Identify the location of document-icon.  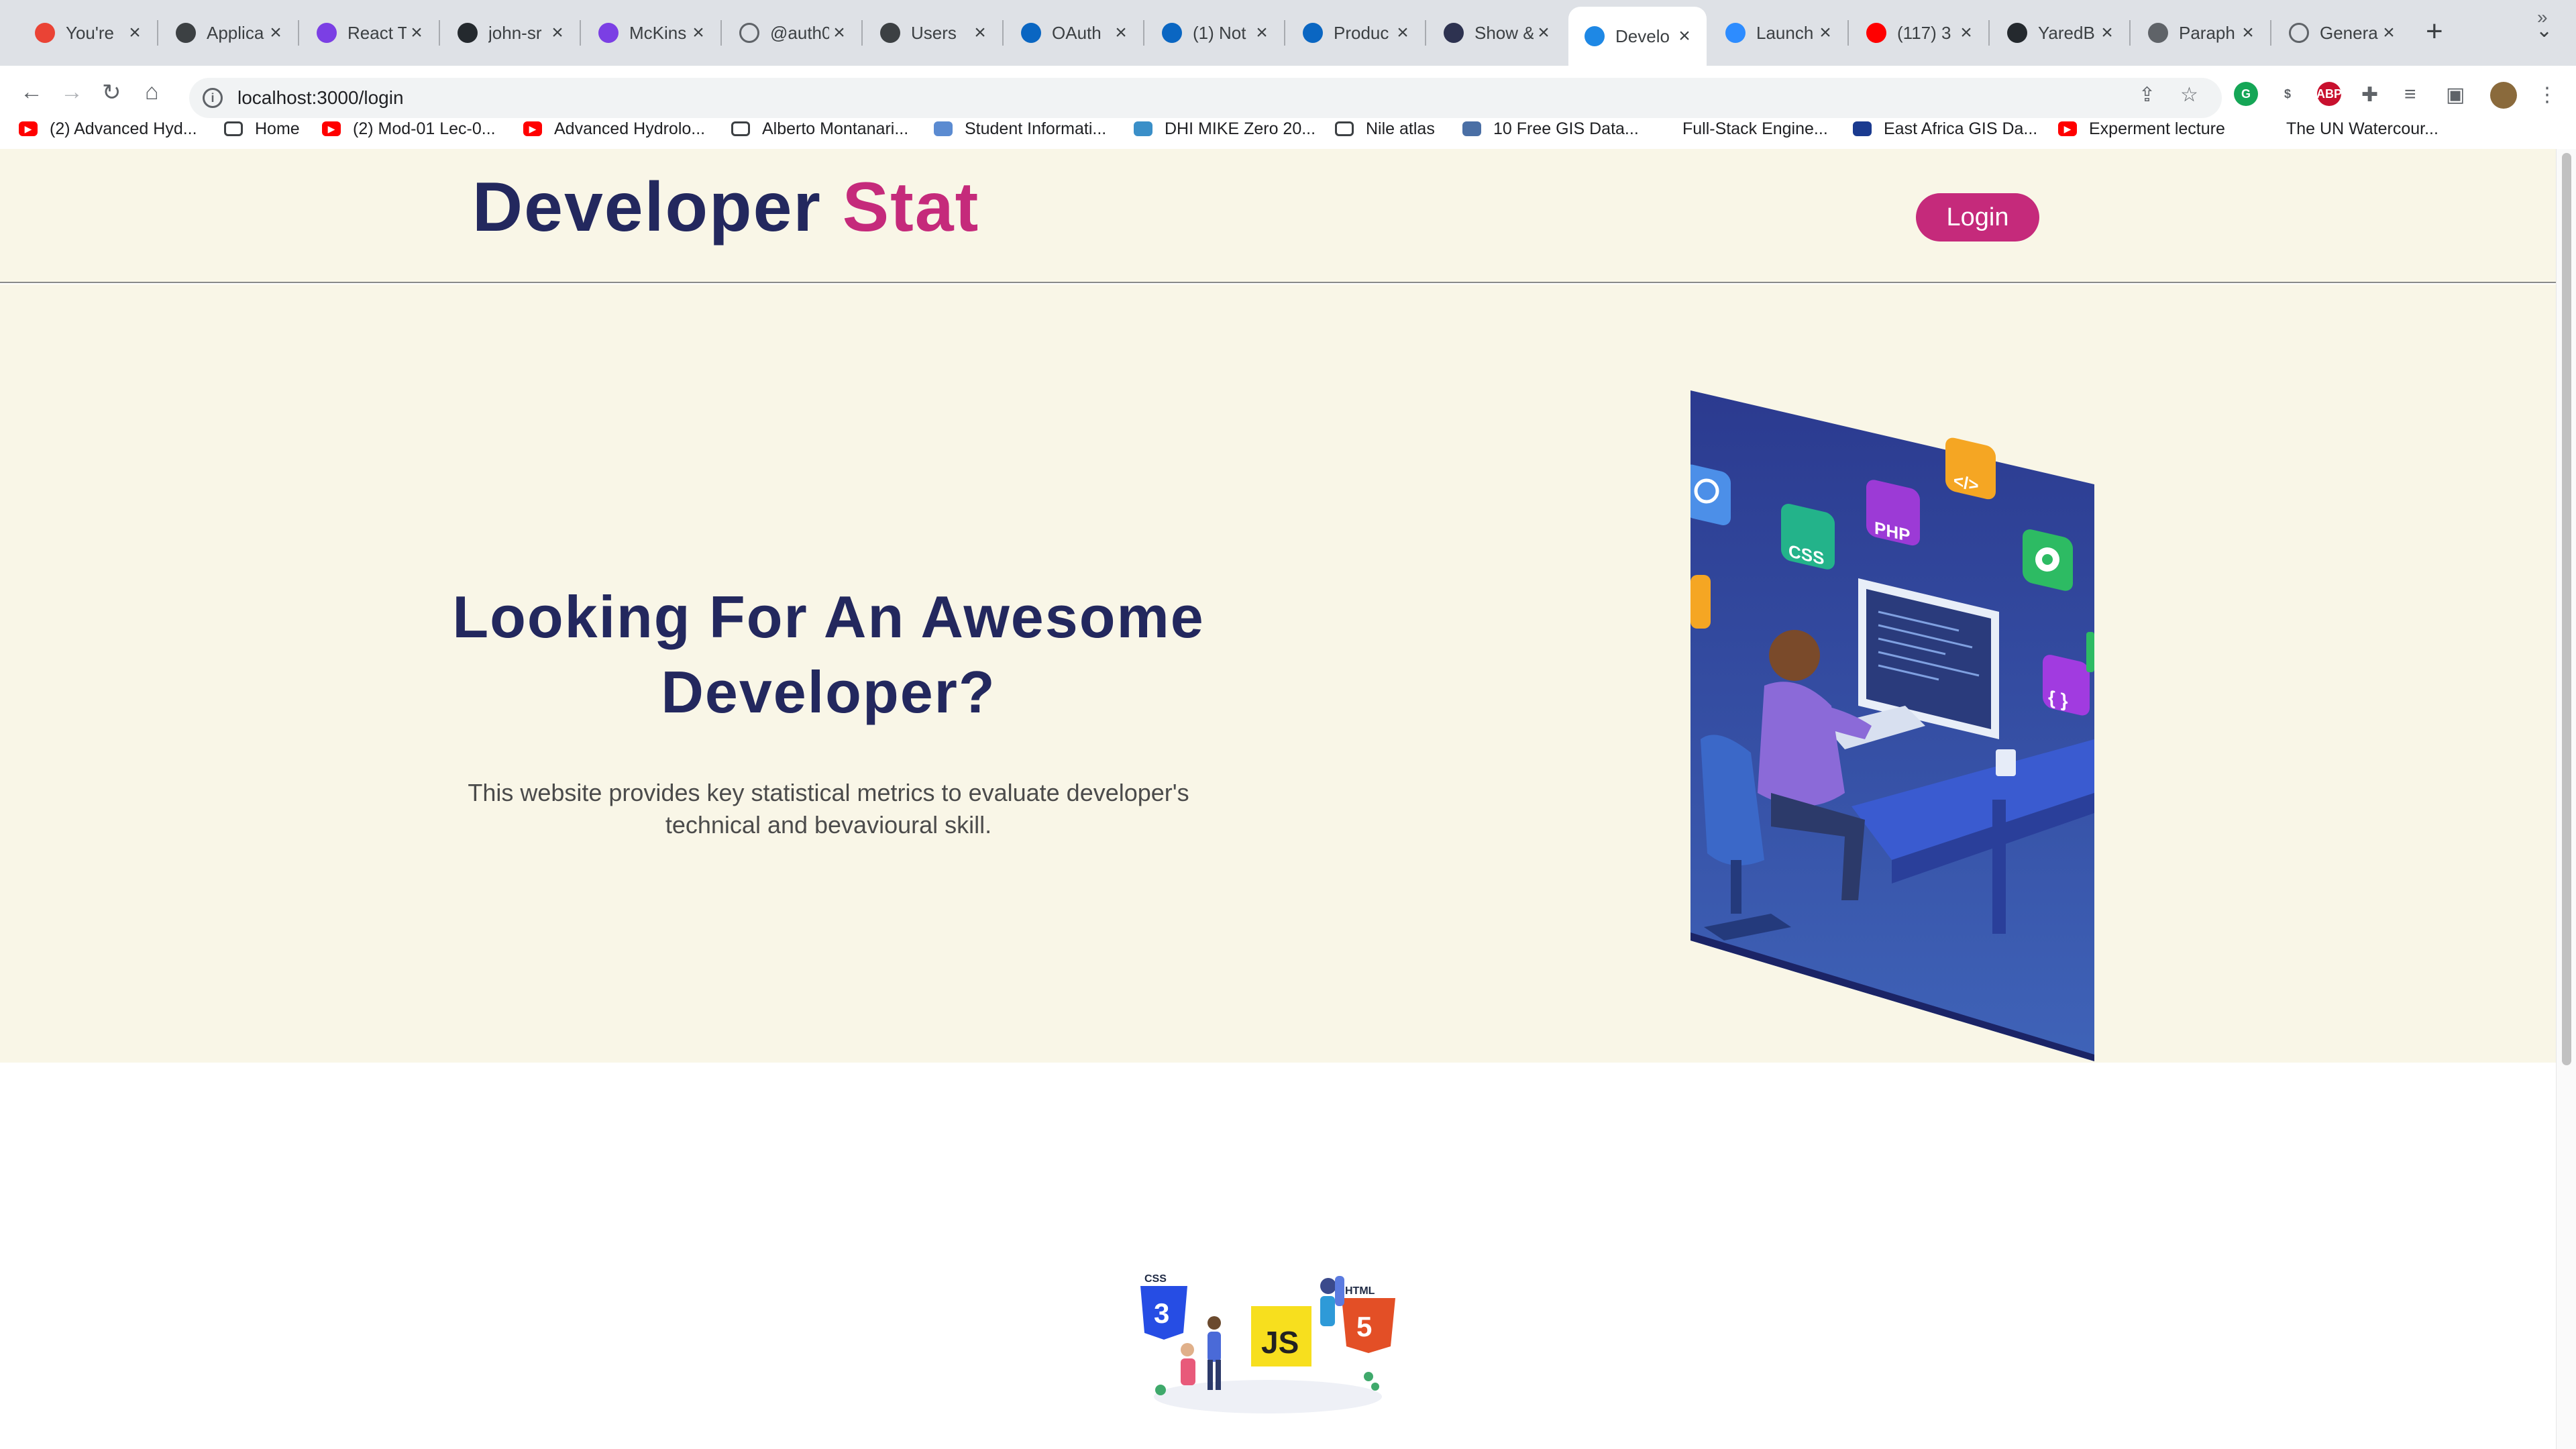
(1661, 128).